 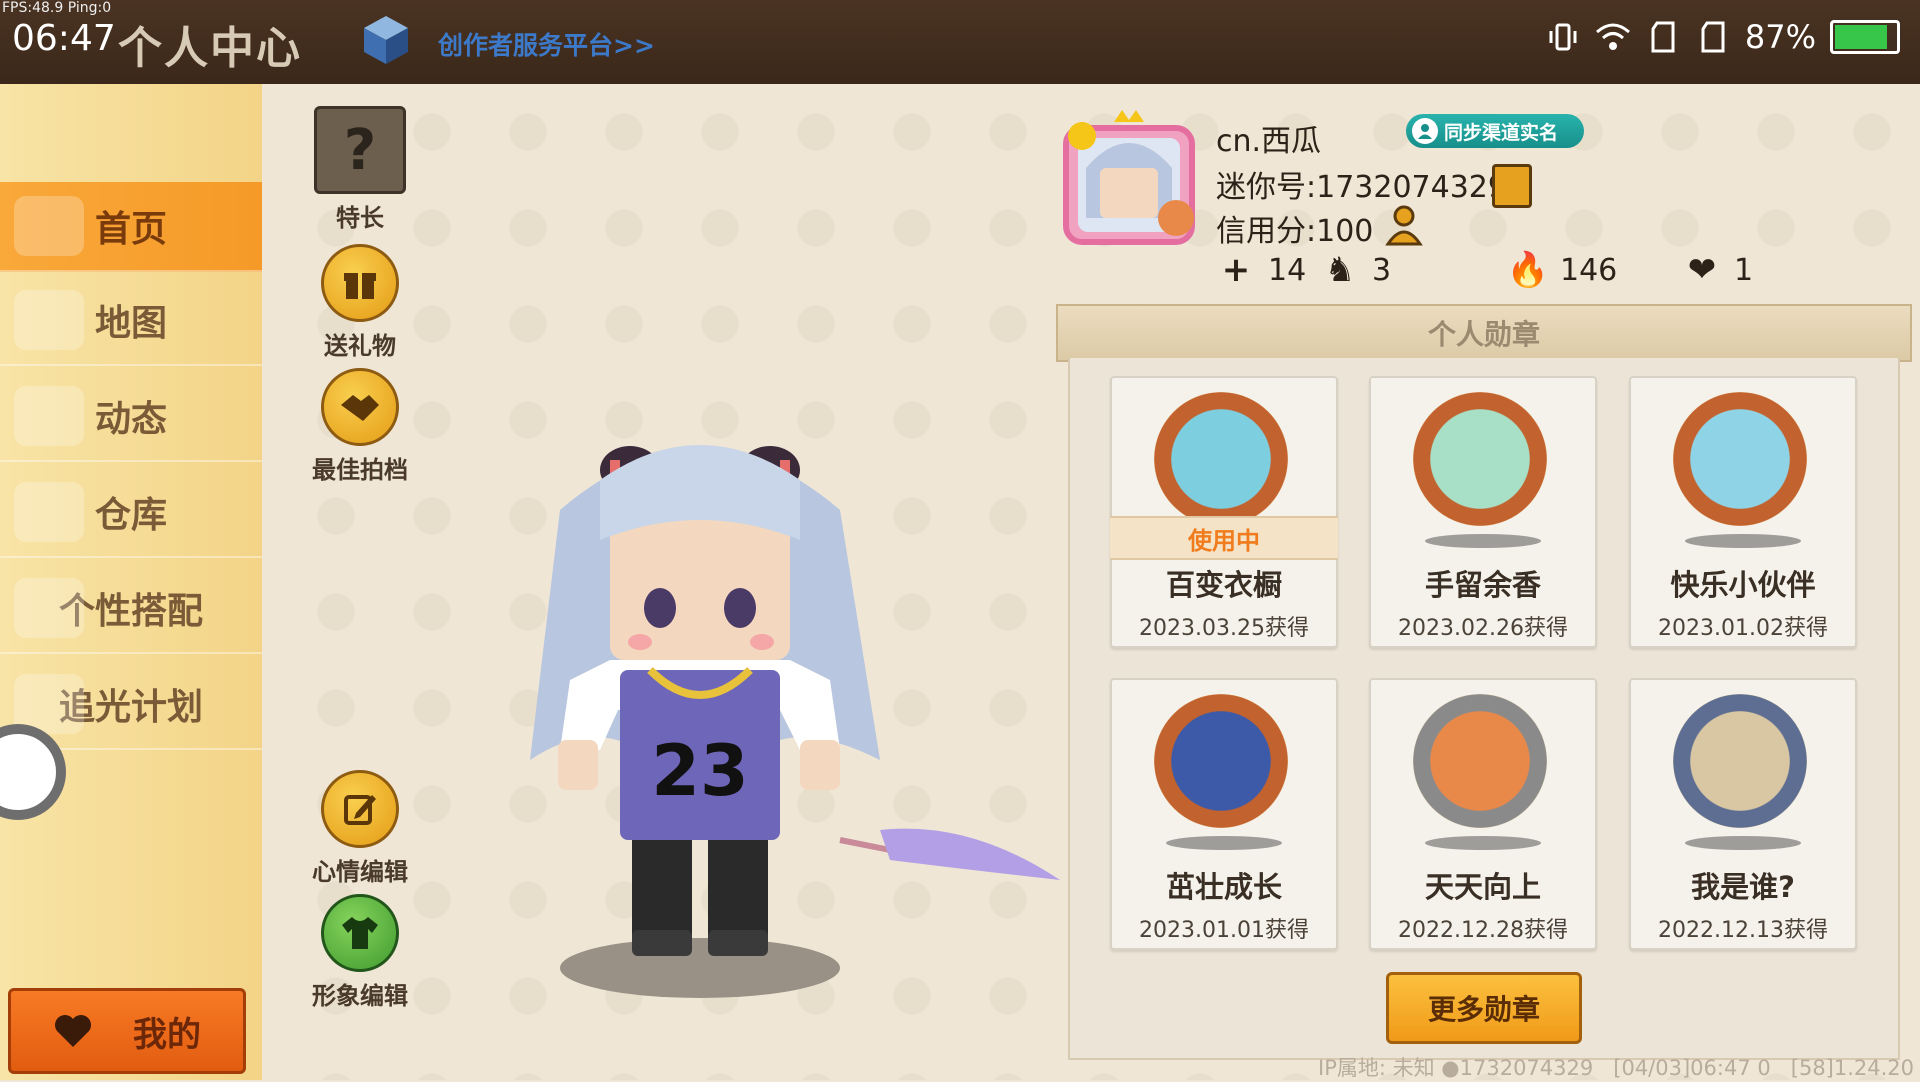 What do you see at coordinates (1512, 186) in the screenshot?
I see `copy-icon` at bounding box center [1512, 186].